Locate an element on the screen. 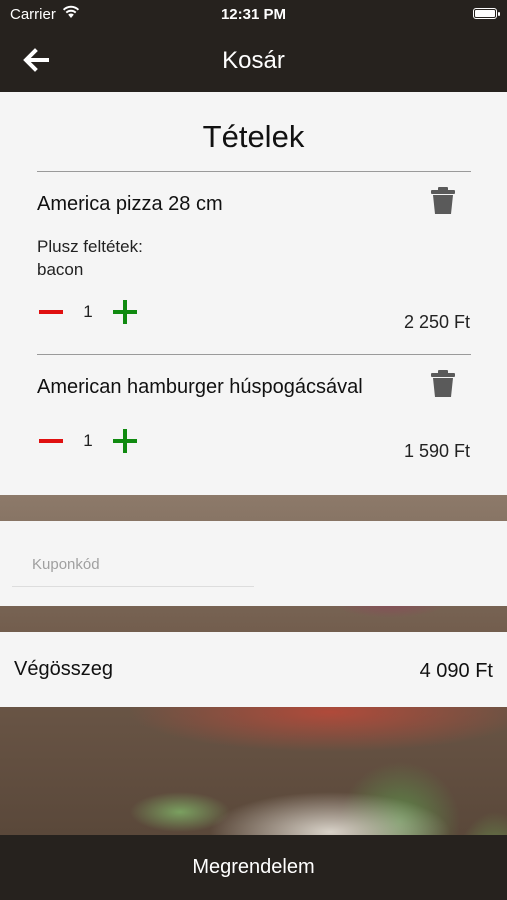 This screenshot has width=507, height=900. extras-label: Plusz feltétek: is located at coordinates (90, 246).